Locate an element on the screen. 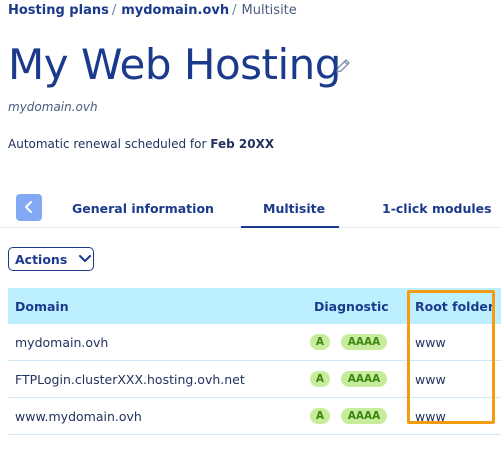  column-header-root-folder: Root folder is located at coordinates (455, 306).